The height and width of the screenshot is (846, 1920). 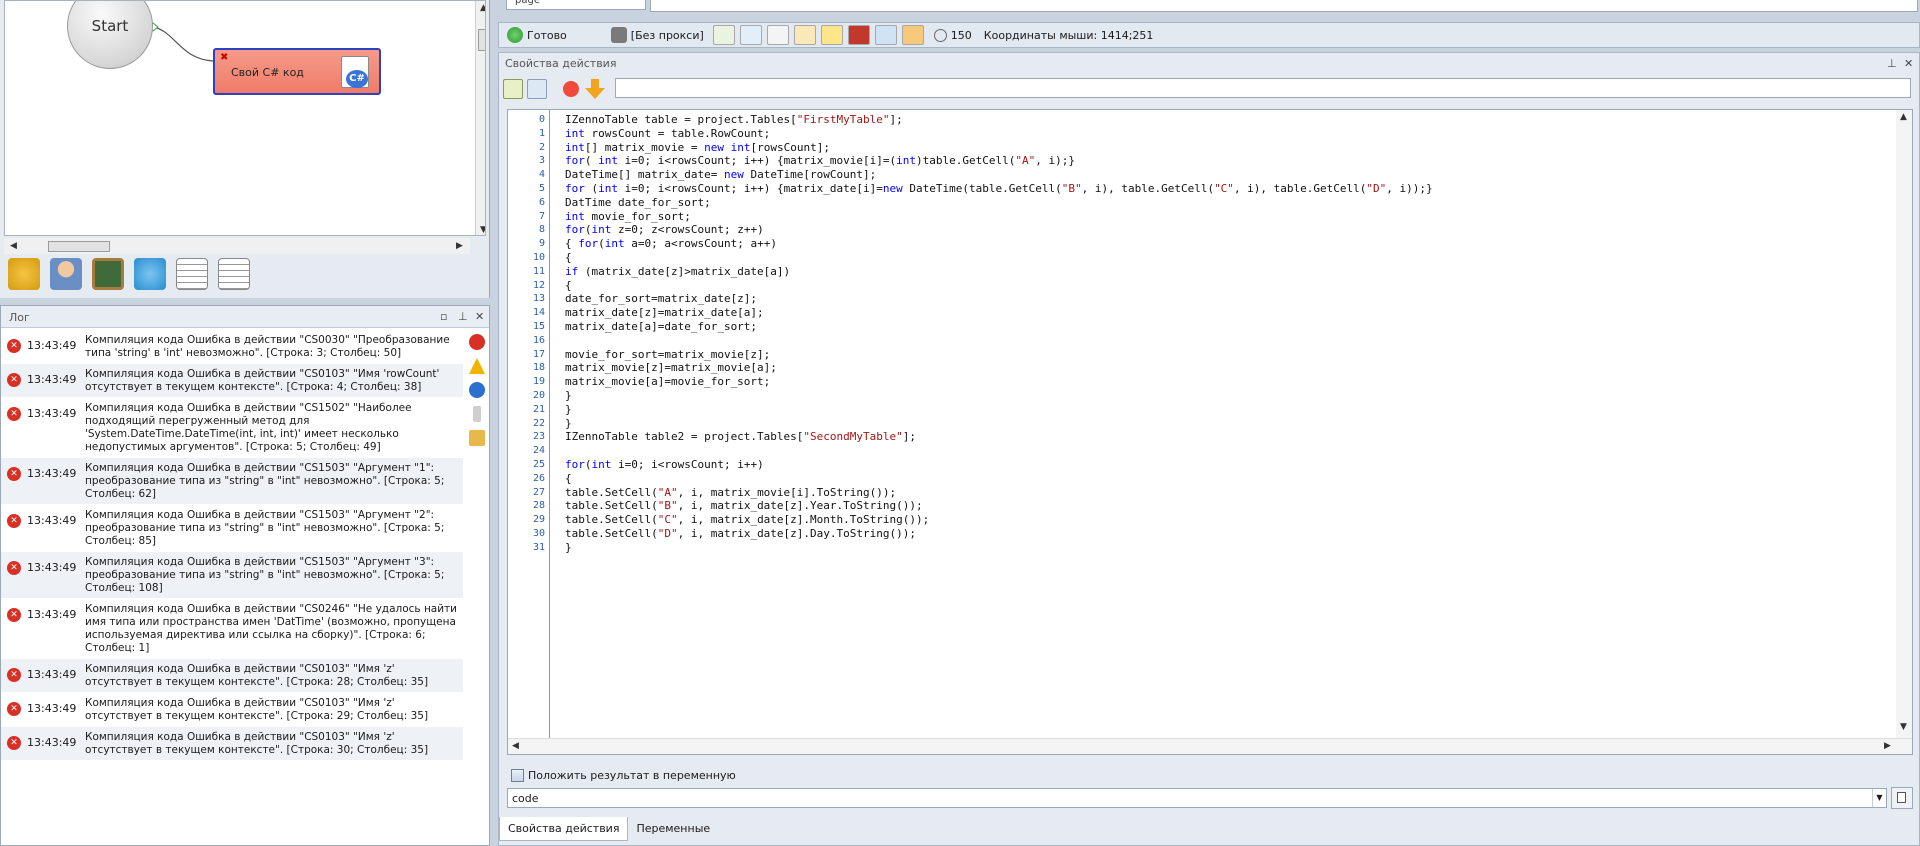 I want to click on project-canvas: Start ✖ Свой C# код ▲ ▼, so click(x=245, y=118).